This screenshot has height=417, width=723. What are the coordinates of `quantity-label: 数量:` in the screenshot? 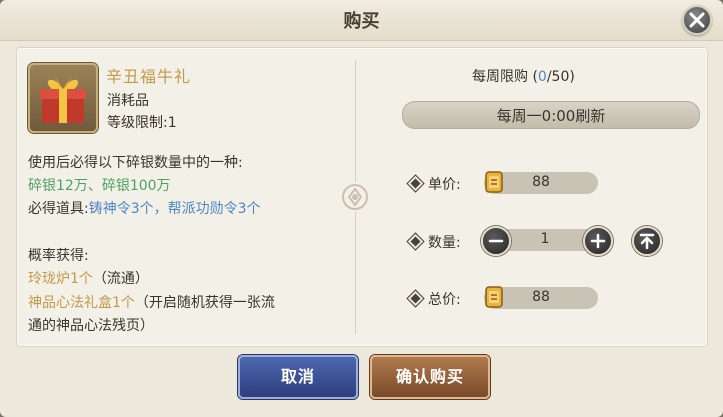 It's located at (444, 243).